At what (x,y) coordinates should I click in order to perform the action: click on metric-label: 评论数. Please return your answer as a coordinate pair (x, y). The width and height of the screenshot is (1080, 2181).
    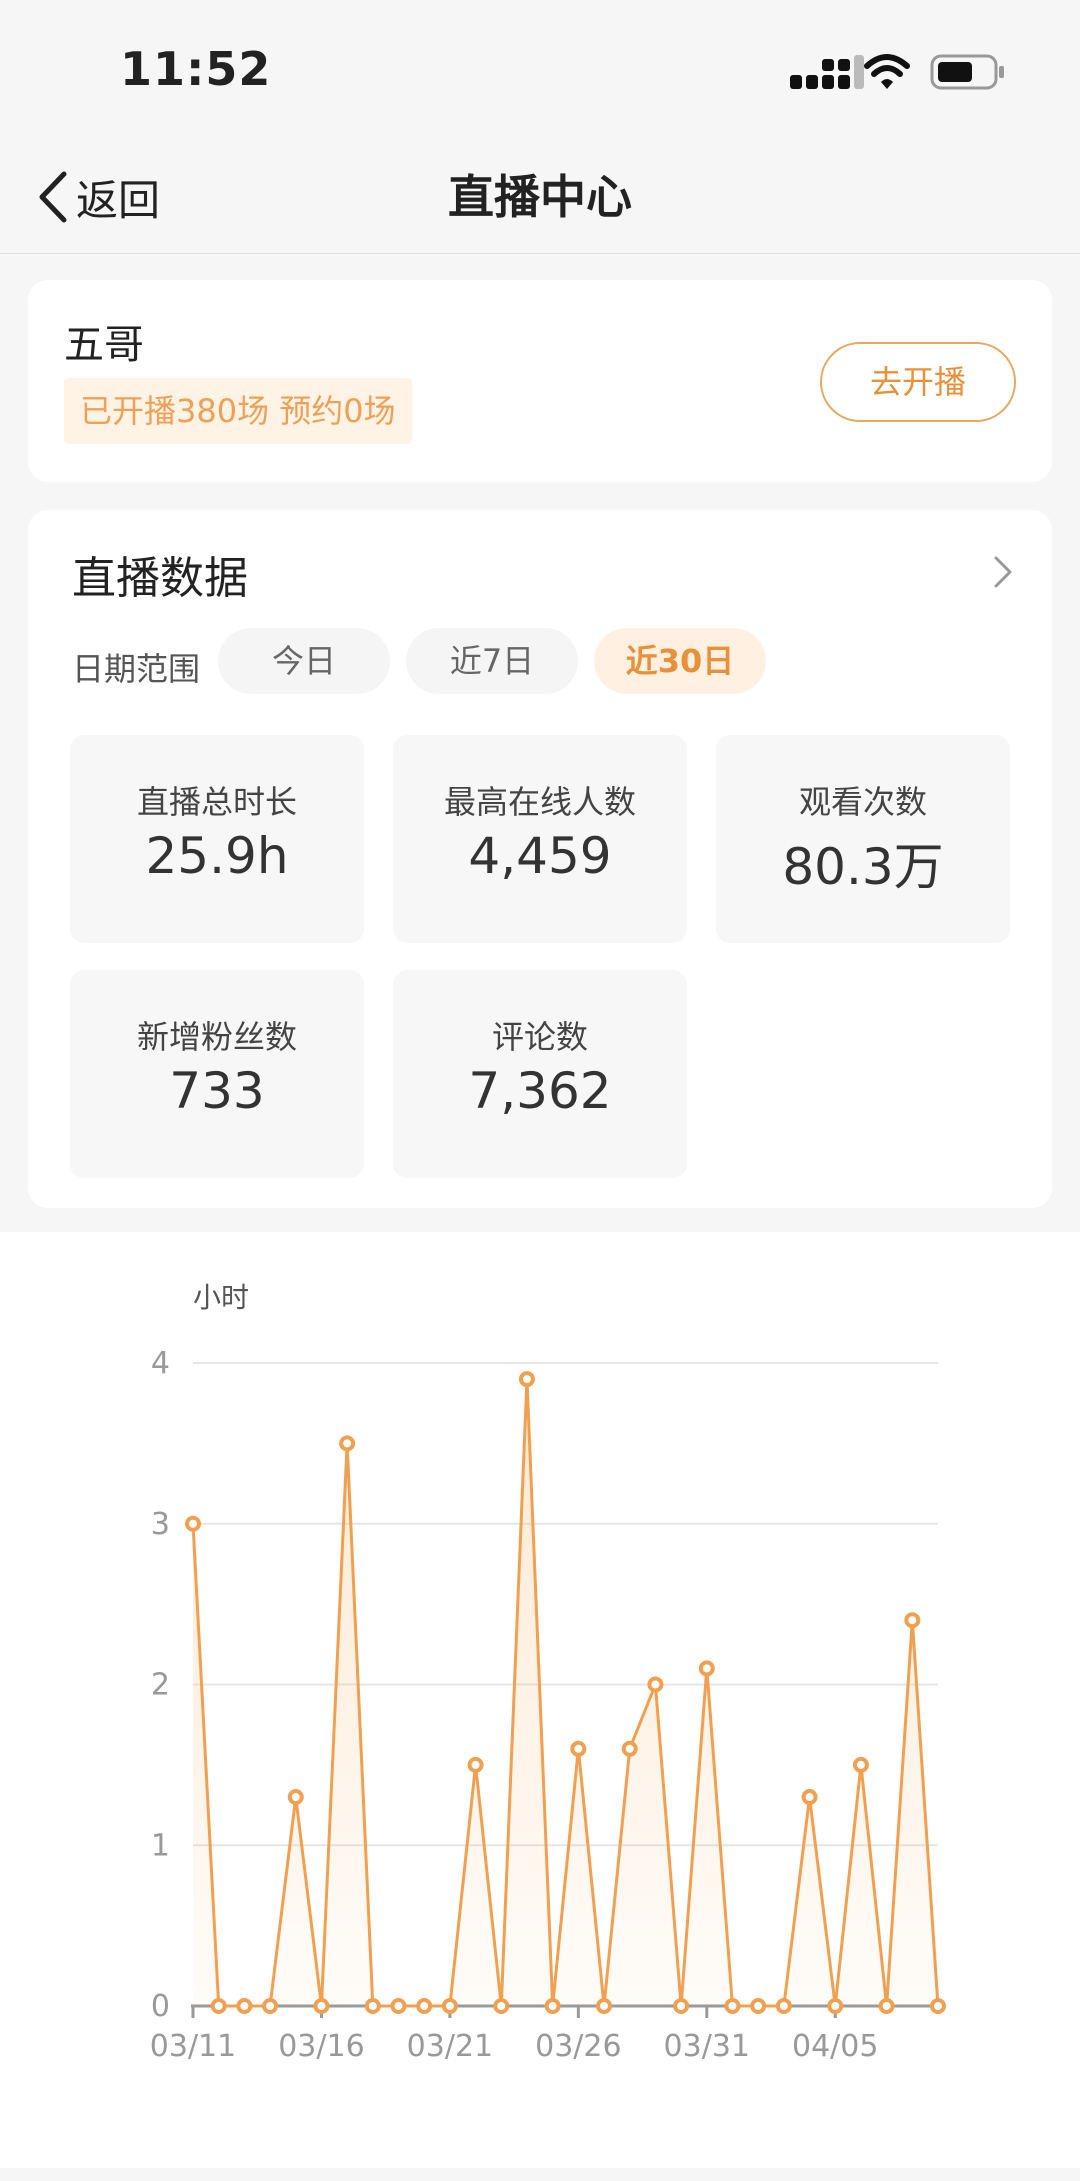
    Looking at the image, I should click on (539, 1037).